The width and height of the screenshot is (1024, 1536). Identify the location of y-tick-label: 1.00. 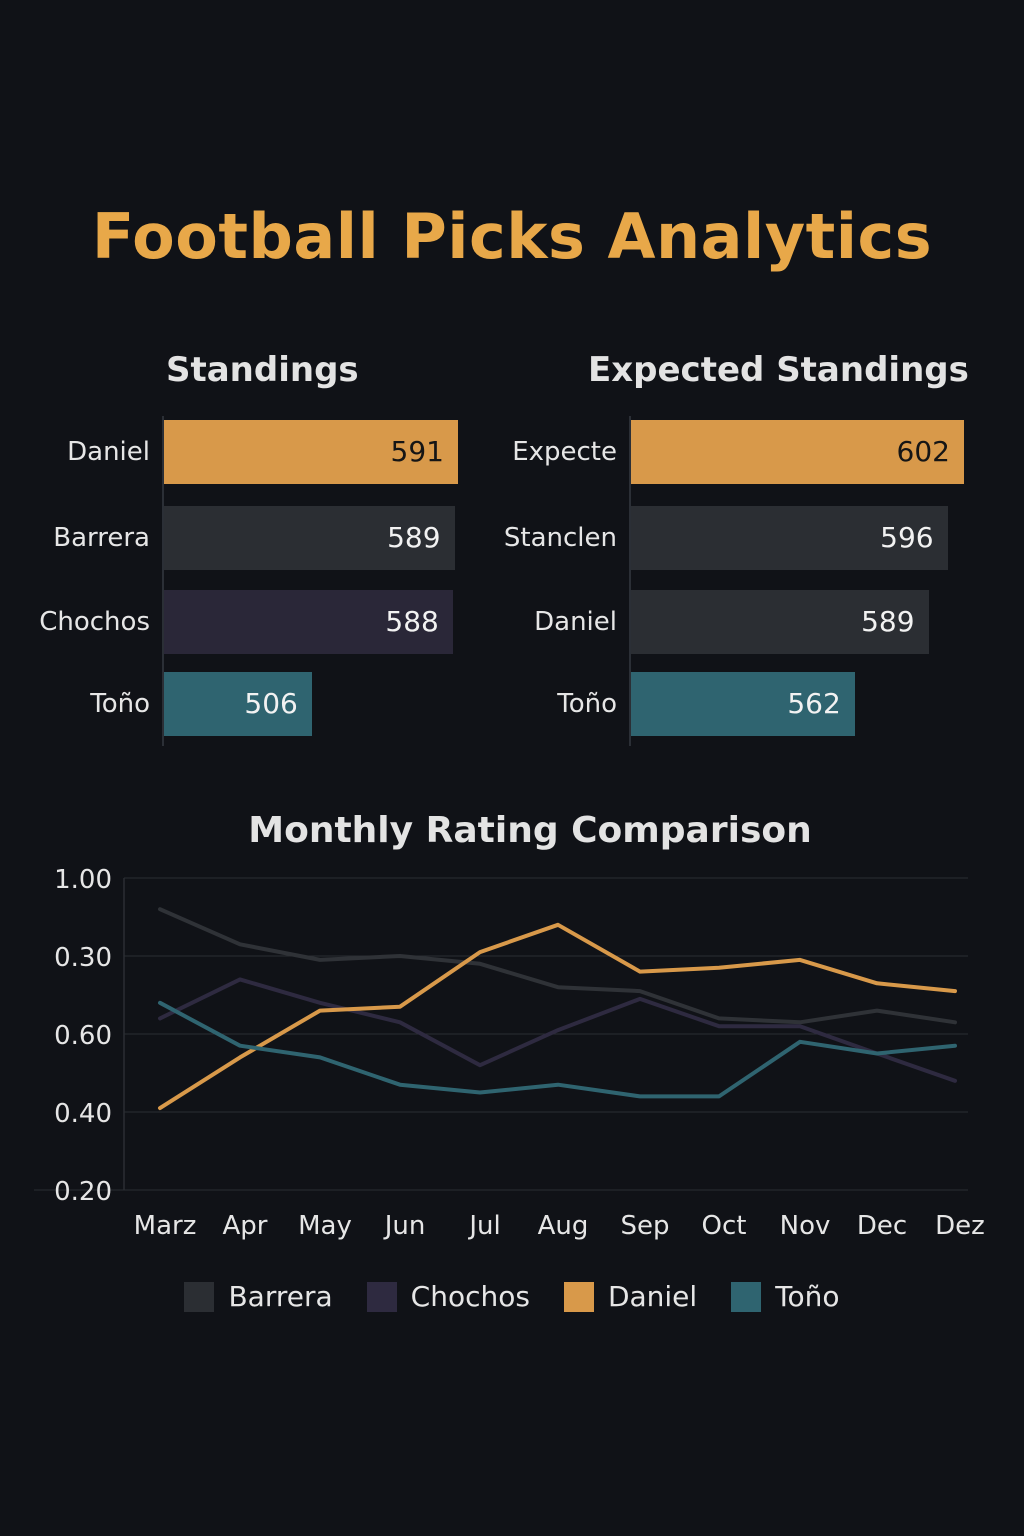
(83, 880).